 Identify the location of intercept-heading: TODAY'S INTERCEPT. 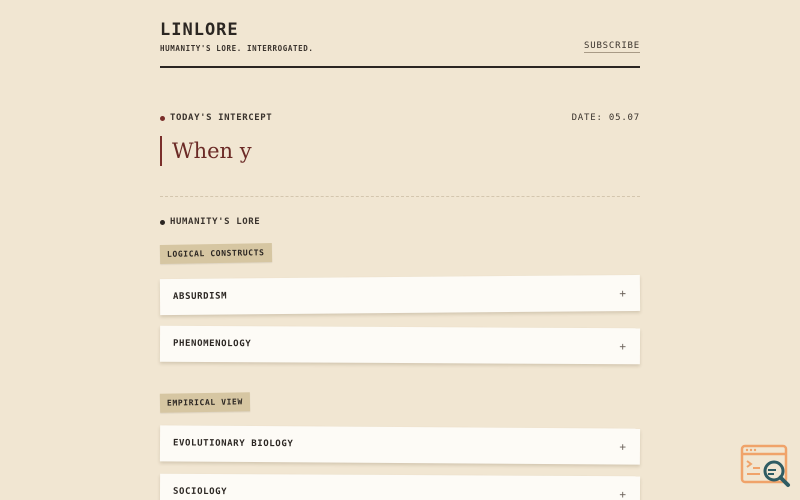
(216, 118).